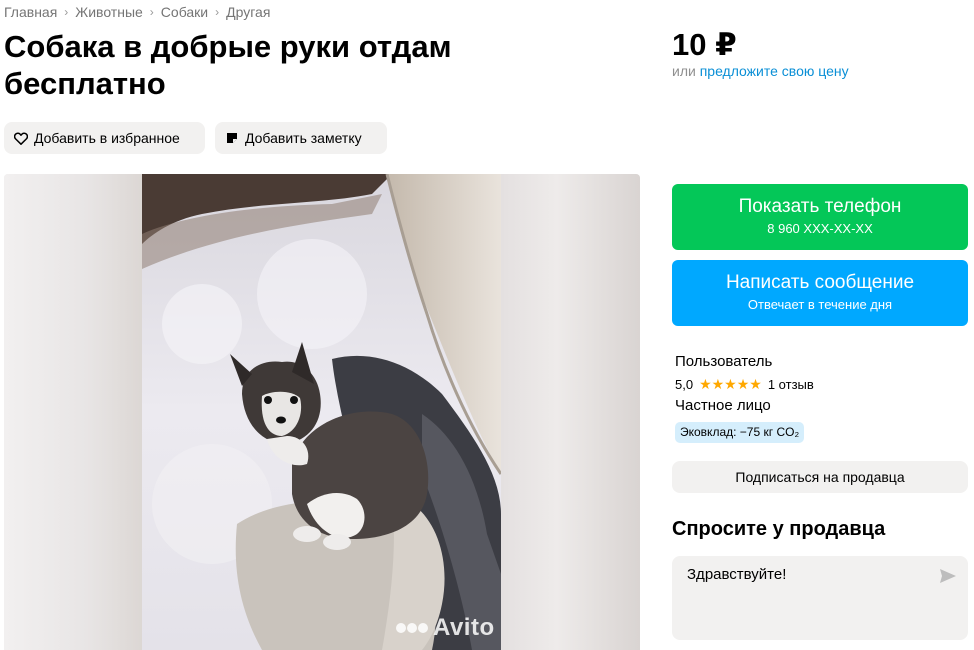 Image resolution: width=974 pixels, height=650 pixels. I want to click on gallery-blur-left, so click(73, 412).